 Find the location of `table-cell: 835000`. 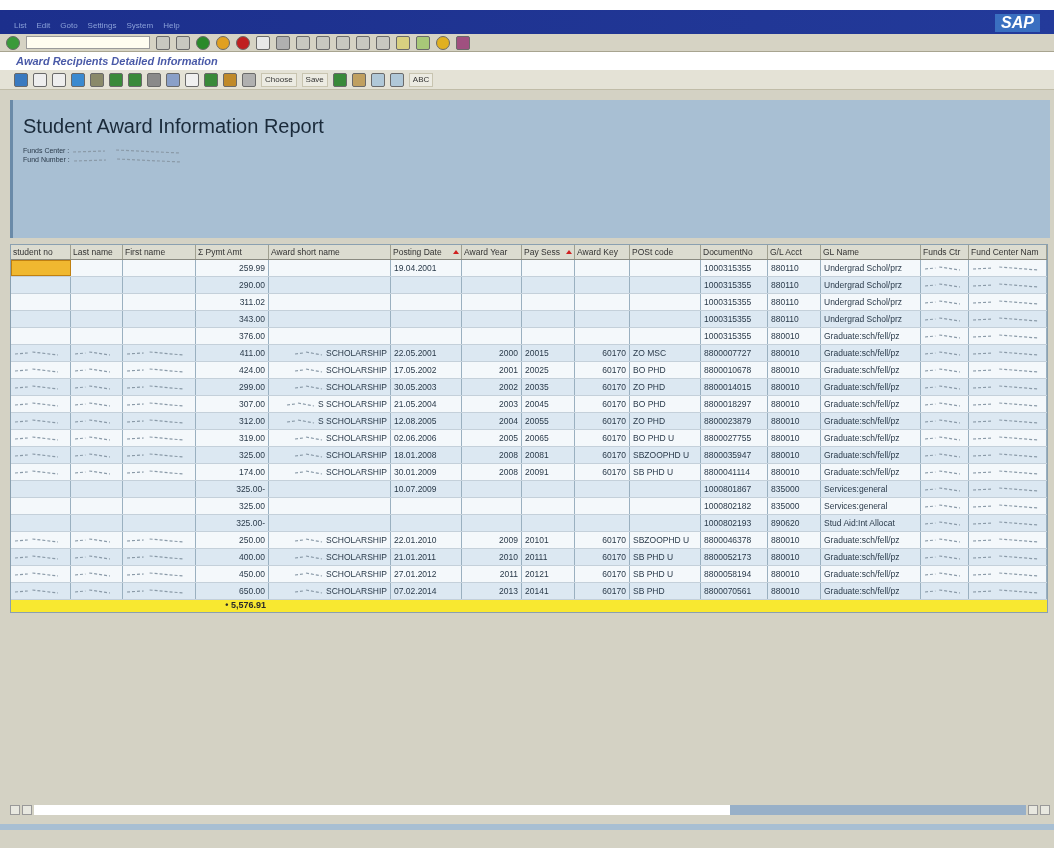

table-cell: 835000 is located at coordinates (794, 489).